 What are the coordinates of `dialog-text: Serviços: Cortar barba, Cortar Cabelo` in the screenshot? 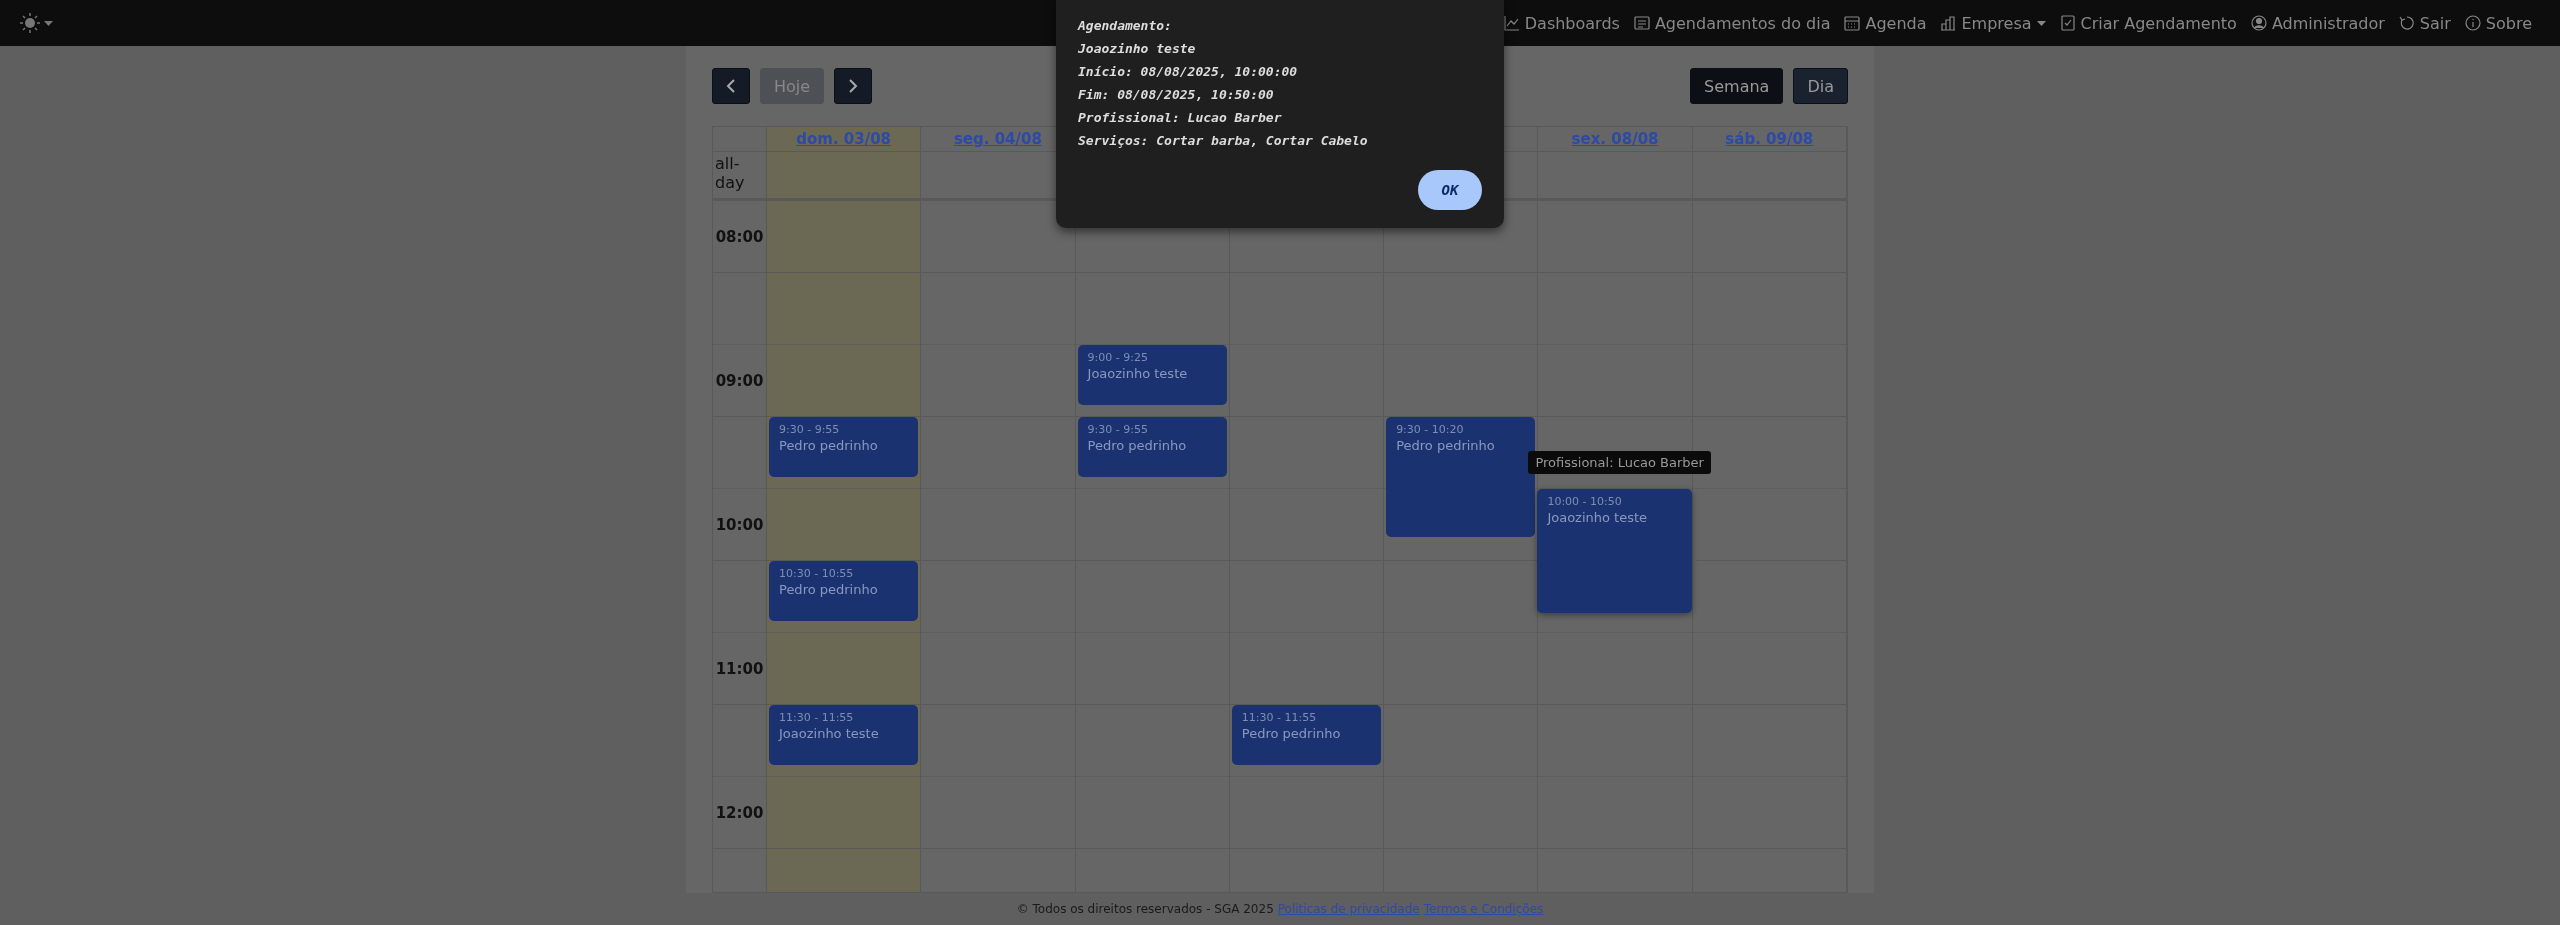 It's located at (1223, 141).